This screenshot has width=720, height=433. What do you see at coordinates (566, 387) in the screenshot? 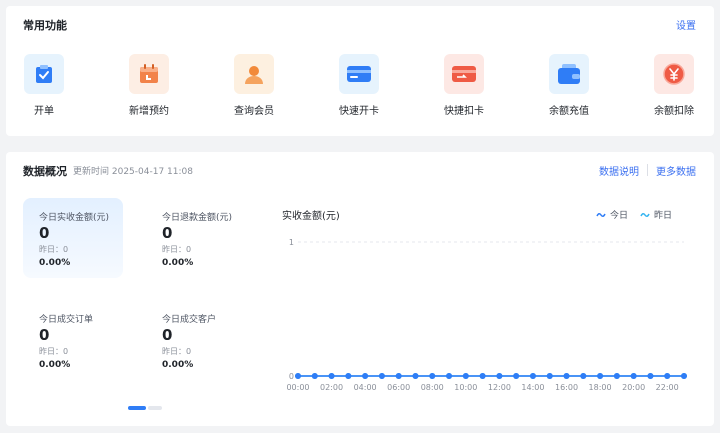
I see `x-tick-label: 16:00` at bounding box center [566, 387].